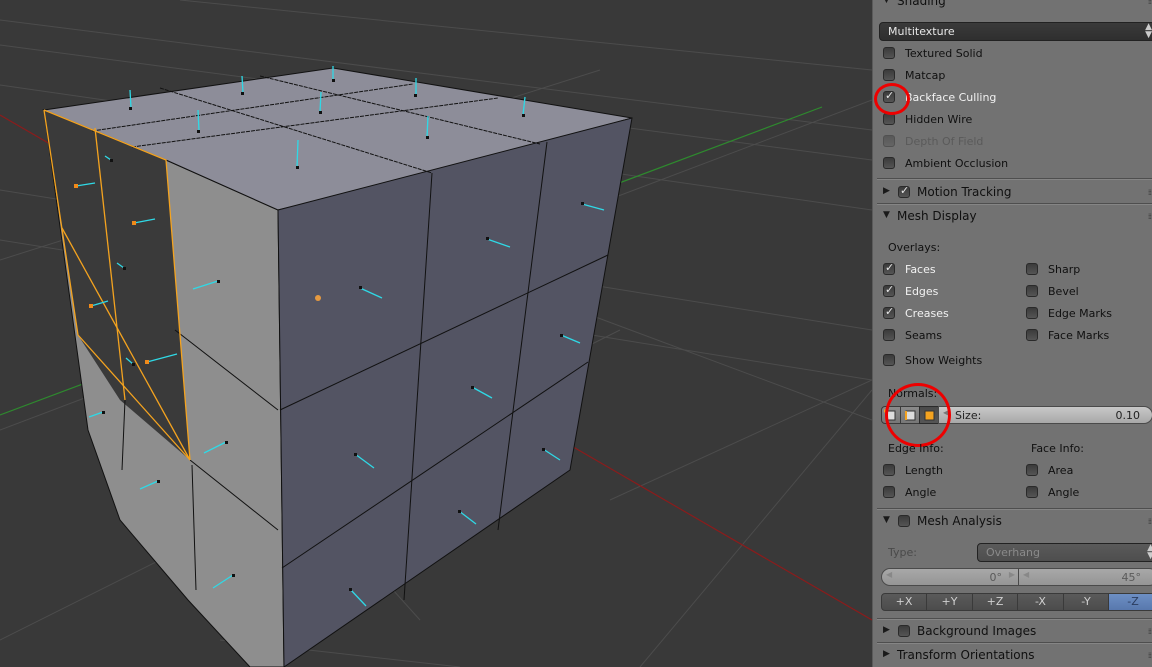  I want to click on edge-marks-checkbox, so click(1032, 313).